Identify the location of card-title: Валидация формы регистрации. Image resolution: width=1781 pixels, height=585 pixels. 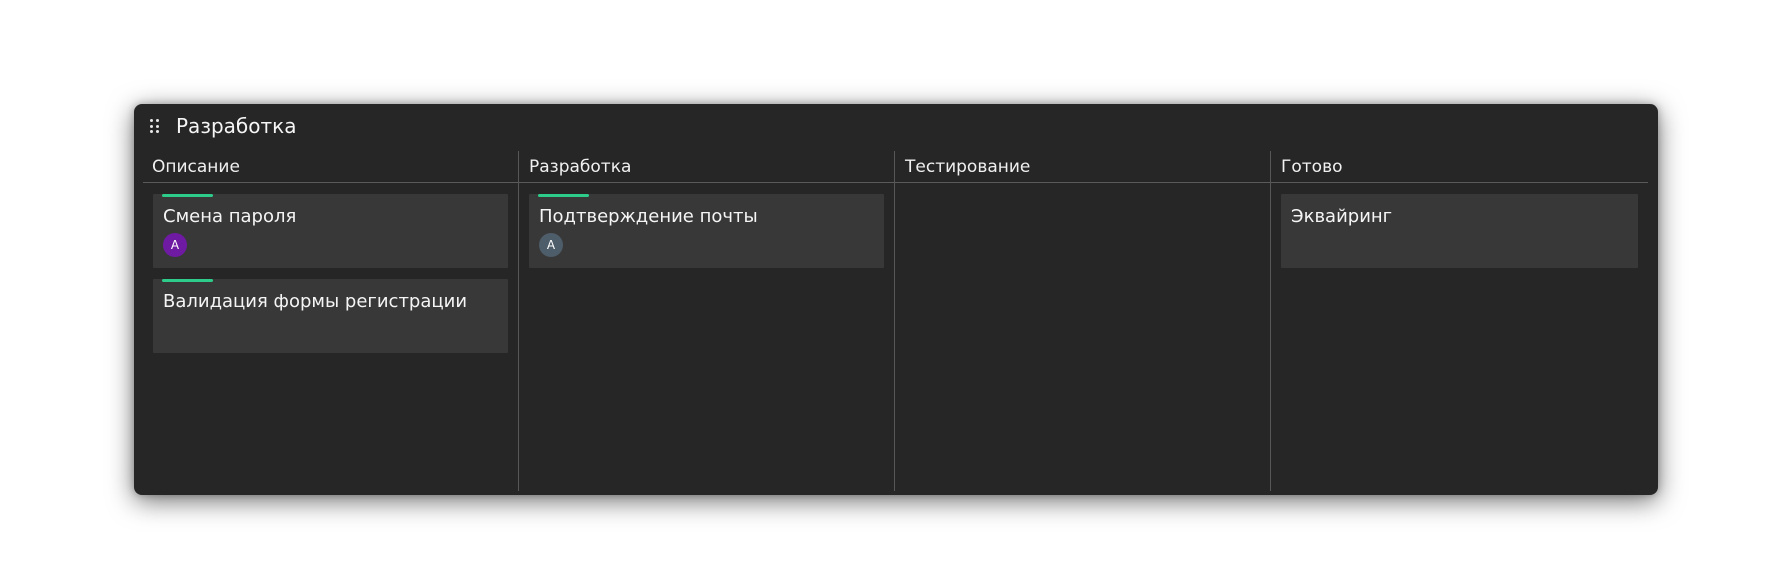
(315, 301).